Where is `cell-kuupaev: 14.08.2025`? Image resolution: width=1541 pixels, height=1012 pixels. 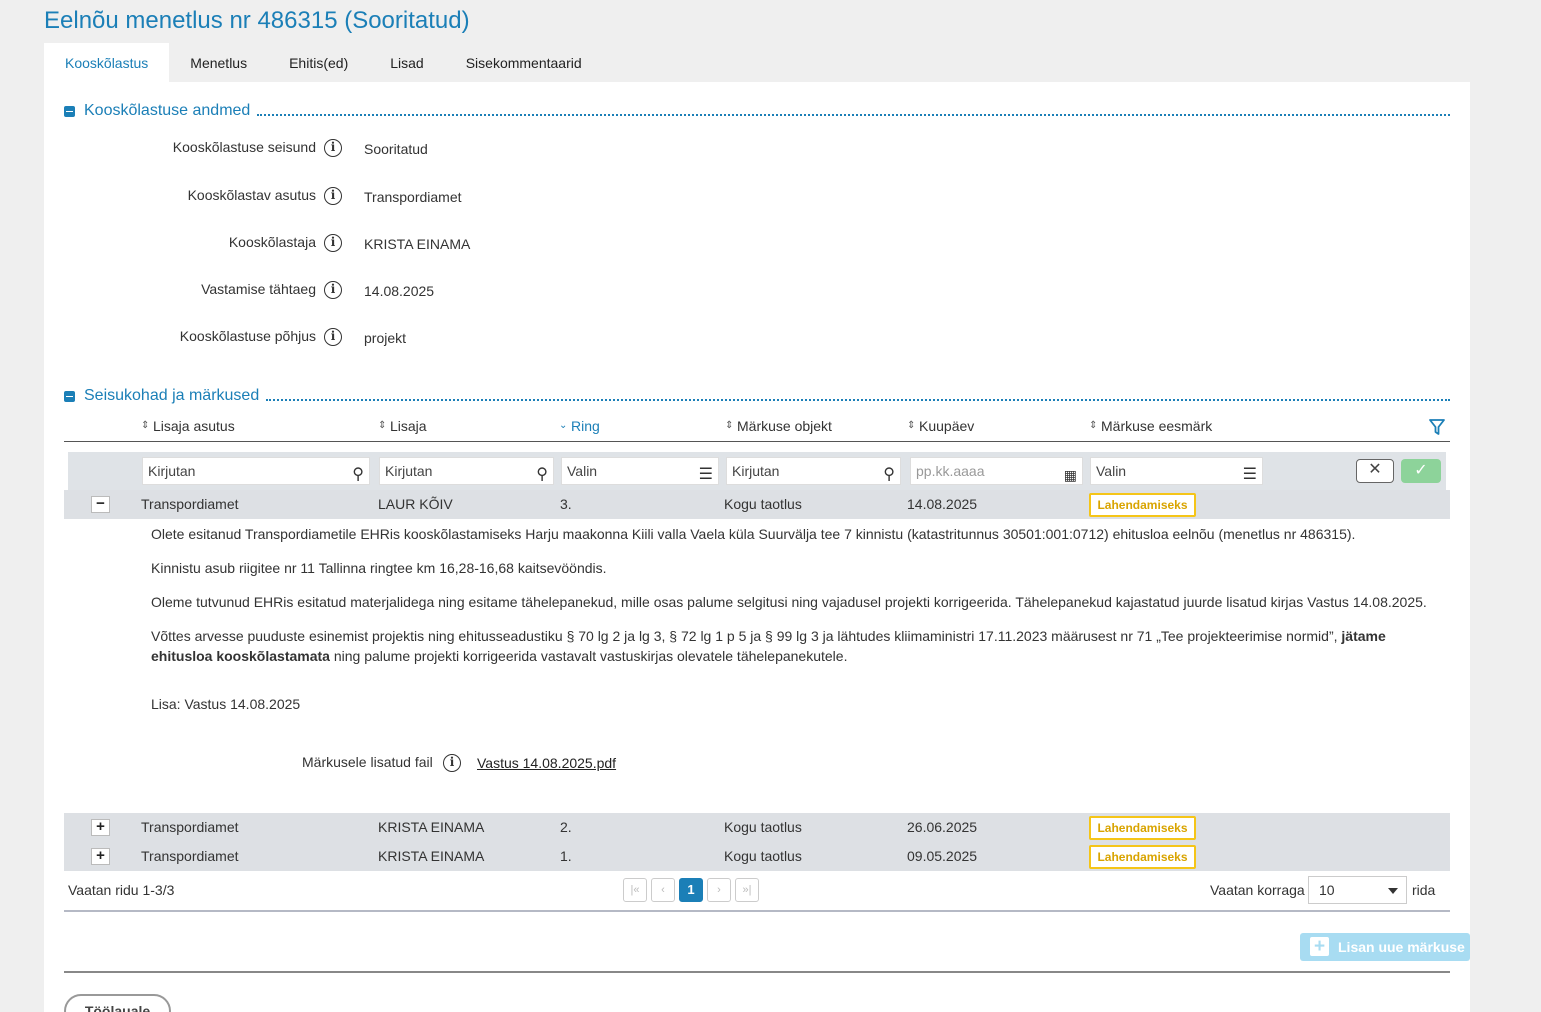
cell-kuupaev: 14.08.2025 is located at coordinates (942, 504).